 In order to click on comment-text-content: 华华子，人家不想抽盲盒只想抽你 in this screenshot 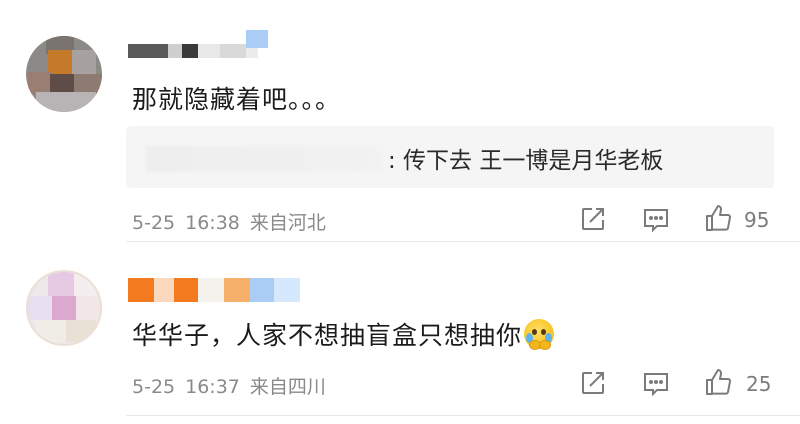, I will do `click(327, 335)`.